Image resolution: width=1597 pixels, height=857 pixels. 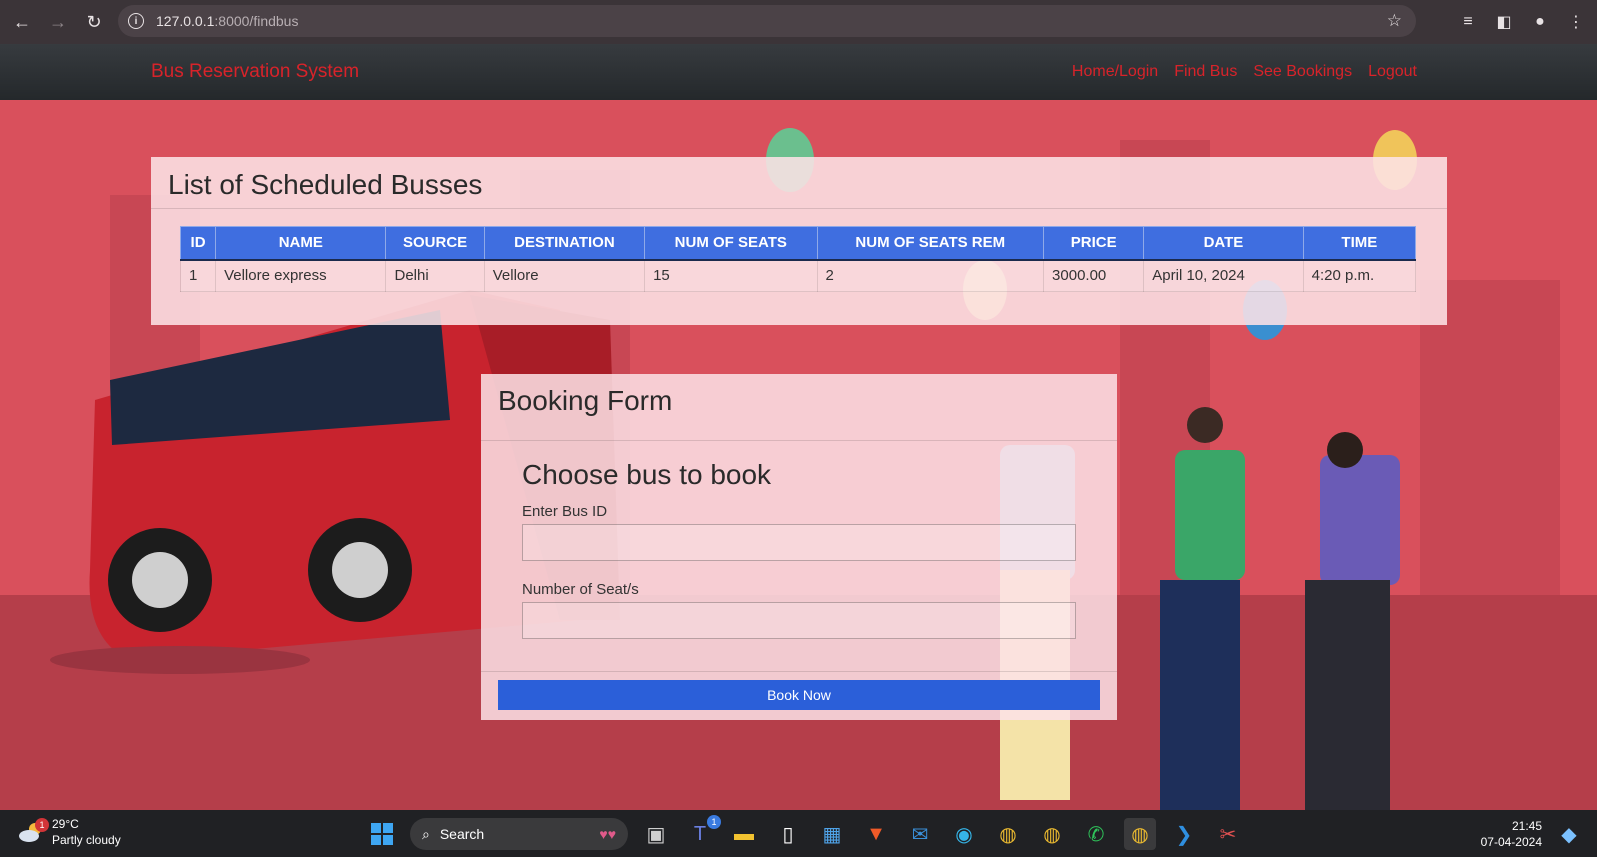 What do you see at coordinates (1359, 243) in the screenshot?
I see `col-time: TIME` at bounding box center [1359, 243].